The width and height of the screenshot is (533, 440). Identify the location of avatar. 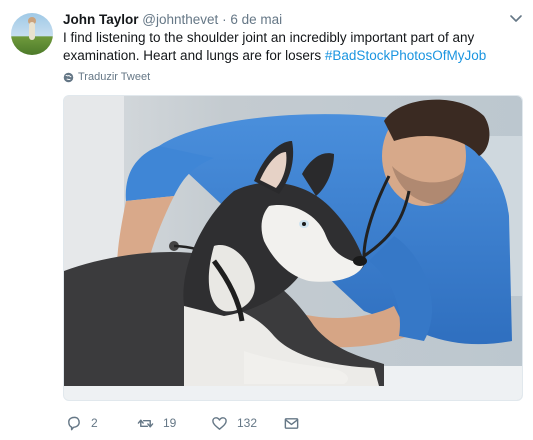
(32, 34).